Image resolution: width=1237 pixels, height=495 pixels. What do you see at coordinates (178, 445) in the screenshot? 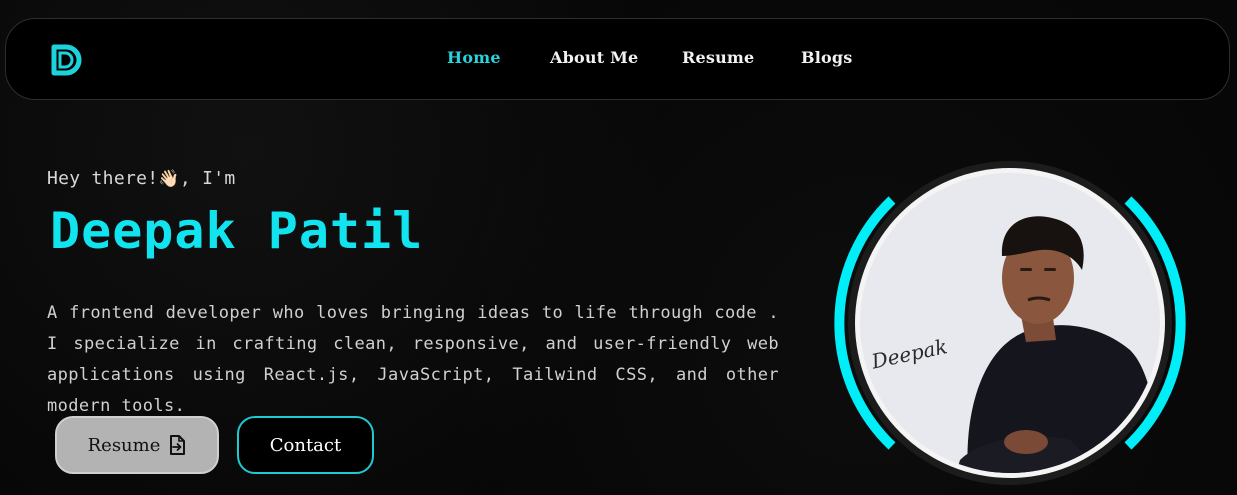
I see `file-export-icon` at bounding box center [178, 445].